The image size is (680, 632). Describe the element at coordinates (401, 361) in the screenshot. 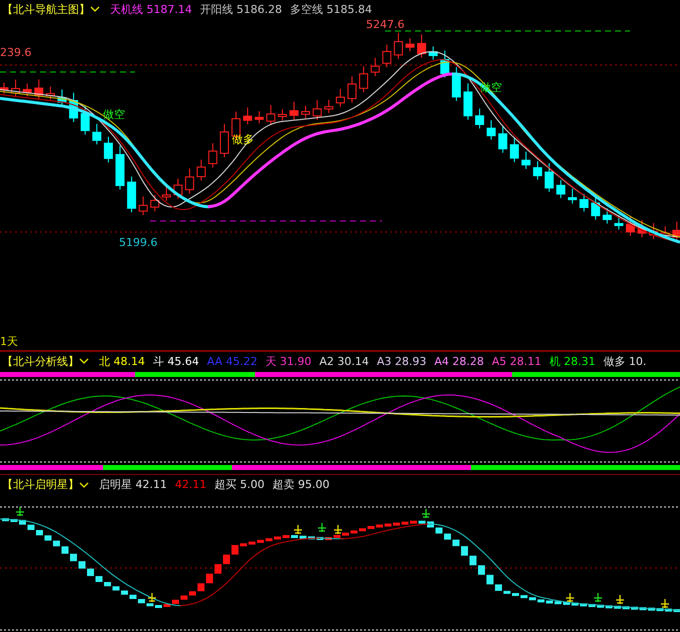

I see `indicator-value: A3 28.93` at that location.